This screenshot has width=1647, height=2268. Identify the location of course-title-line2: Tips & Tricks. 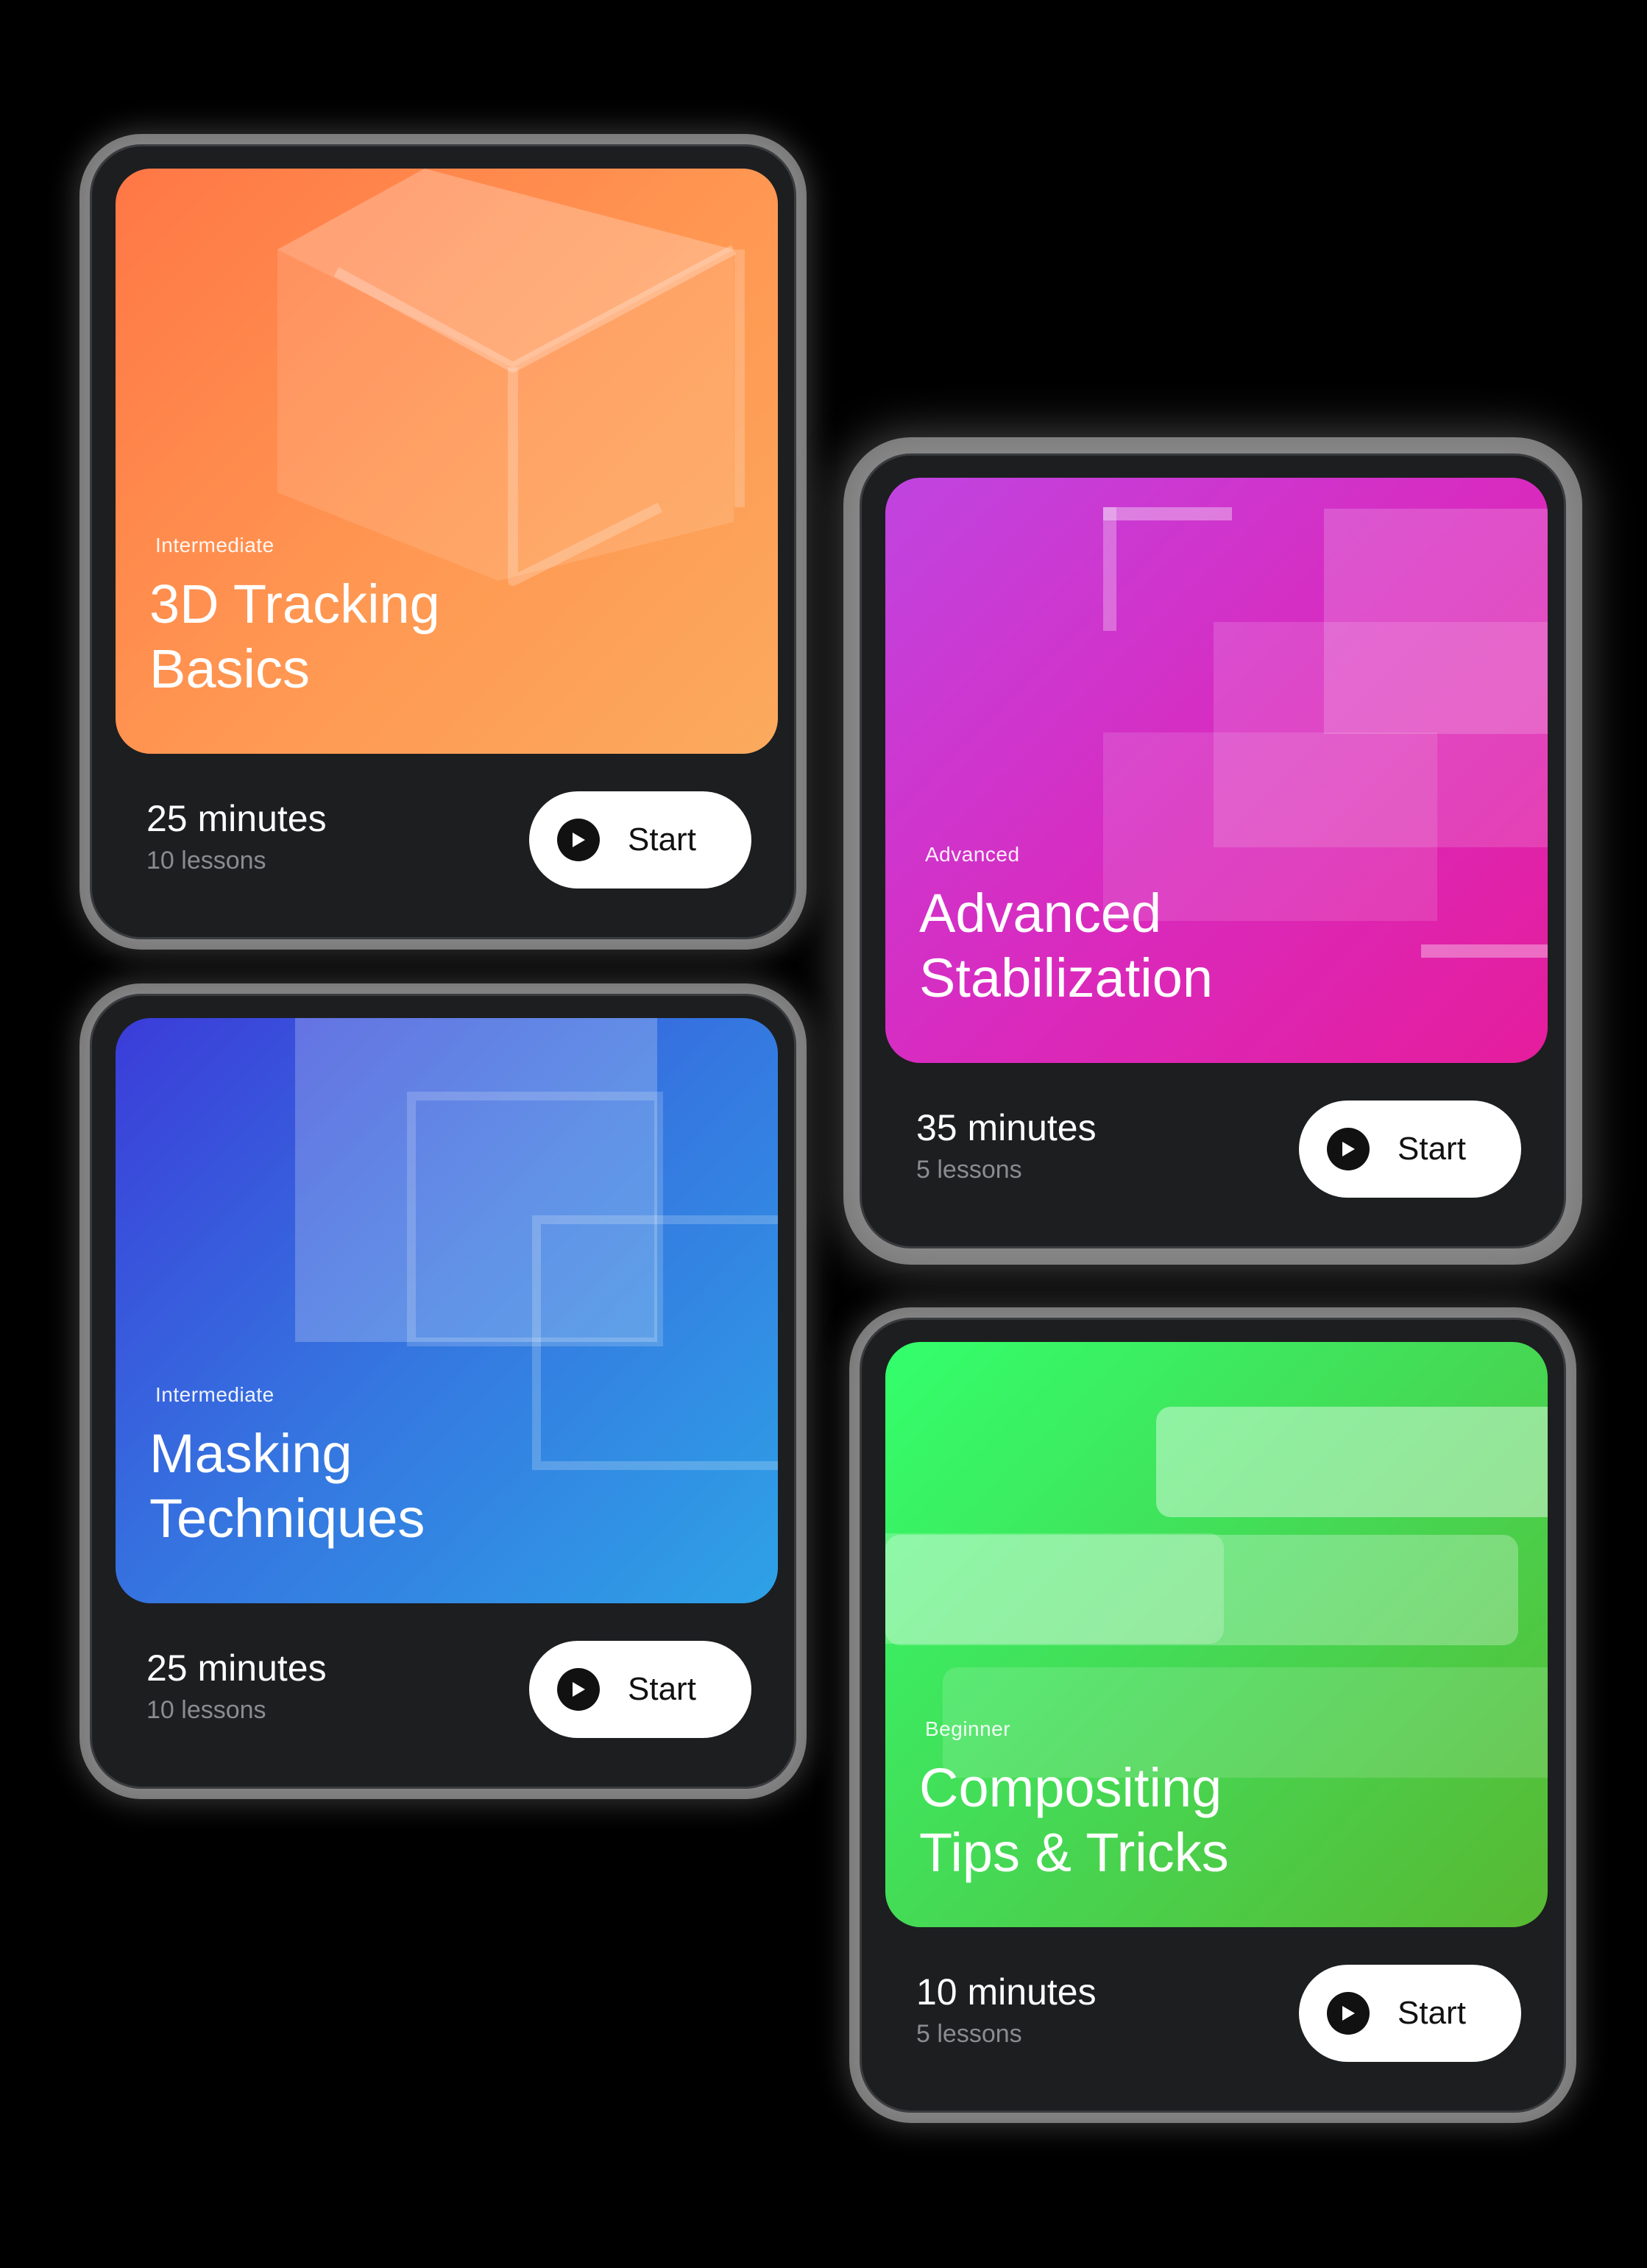
(1074, 1852).